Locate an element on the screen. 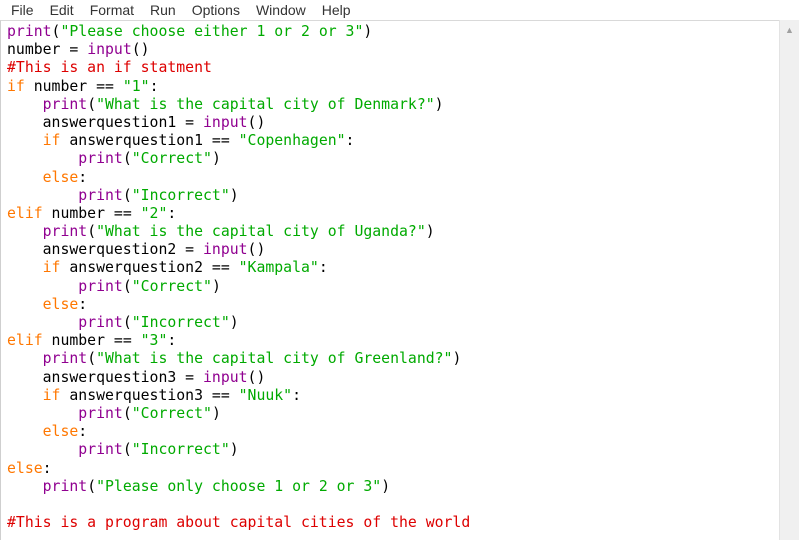 The image size is (799, 540). menu-edit: Edit is located at coordinates (62, 10).